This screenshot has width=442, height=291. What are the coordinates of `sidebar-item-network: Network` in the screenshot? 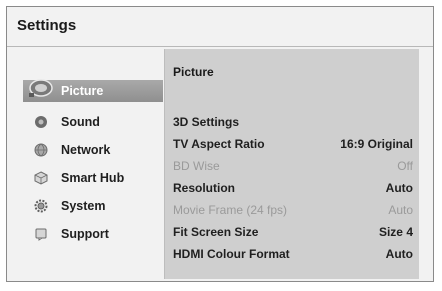 It's located at (93, 150).